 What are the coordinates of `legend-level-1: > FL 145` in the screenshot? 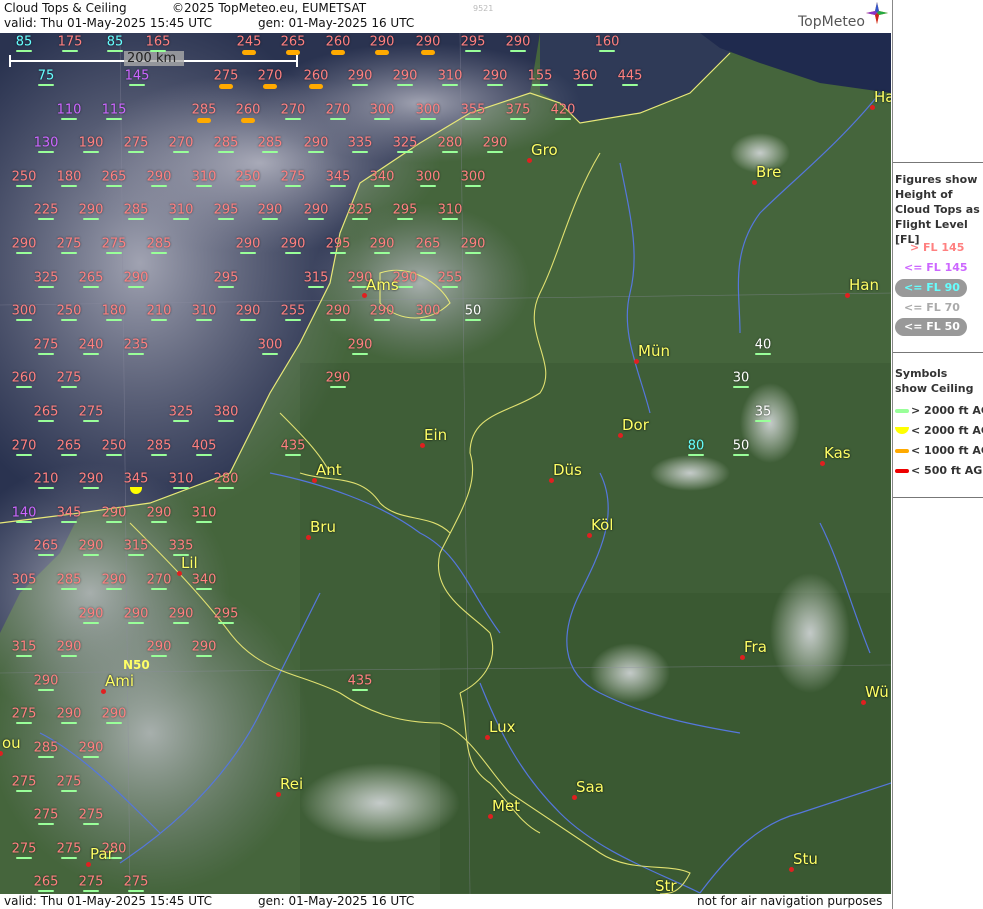 It's located at (937, 247).